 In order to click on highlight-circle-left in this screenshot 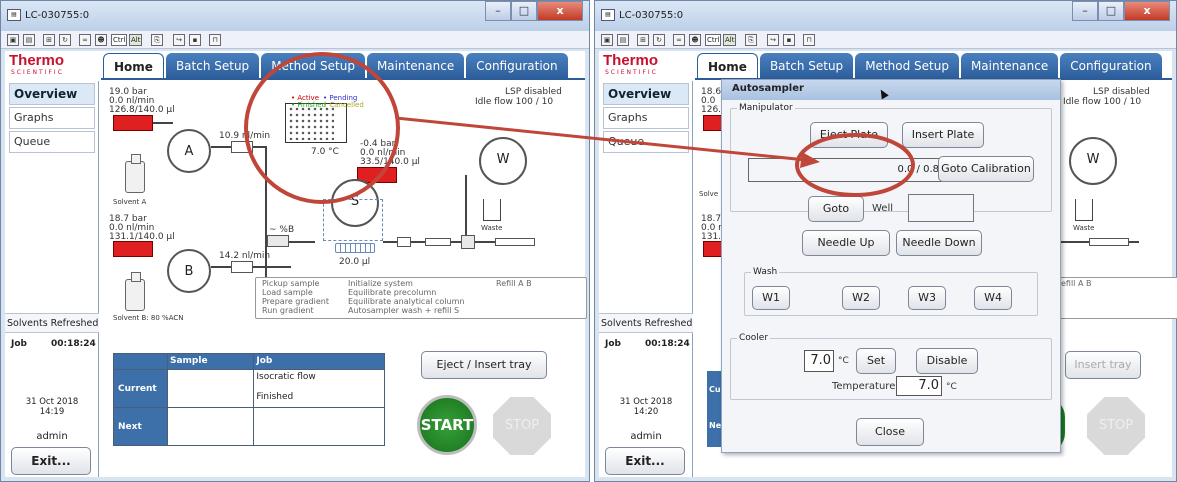, I will do `click(322, 128)`.